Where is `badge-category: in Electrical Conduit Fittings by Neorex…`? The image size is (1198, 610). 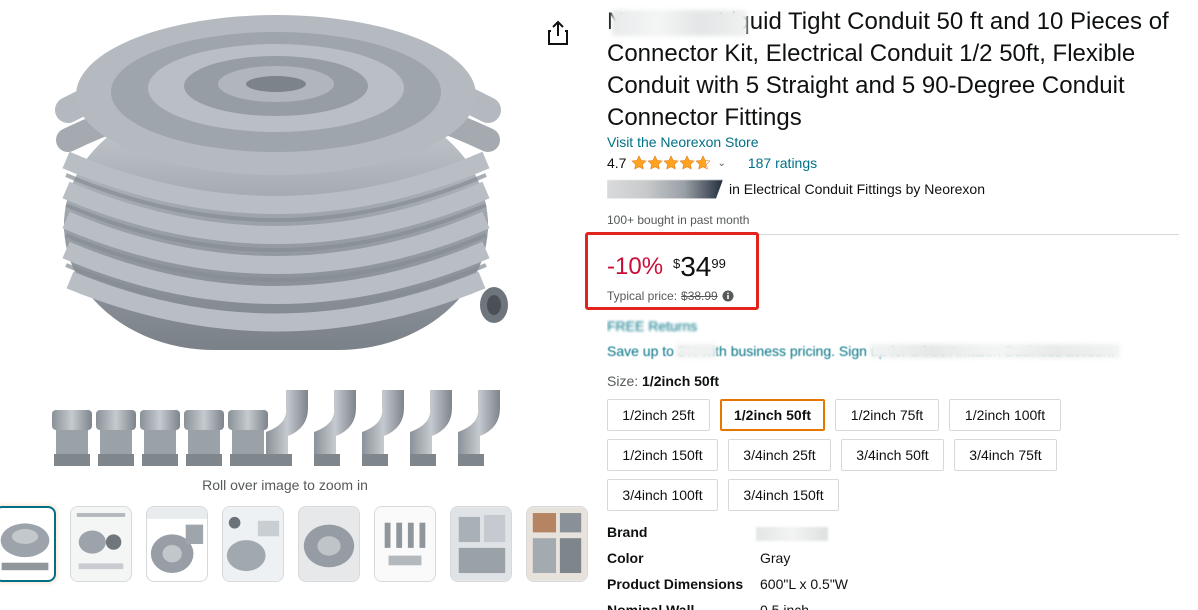
badge-category: in Electrical Conduit Fittings by Neorex… is located at coordinates (857, 189).